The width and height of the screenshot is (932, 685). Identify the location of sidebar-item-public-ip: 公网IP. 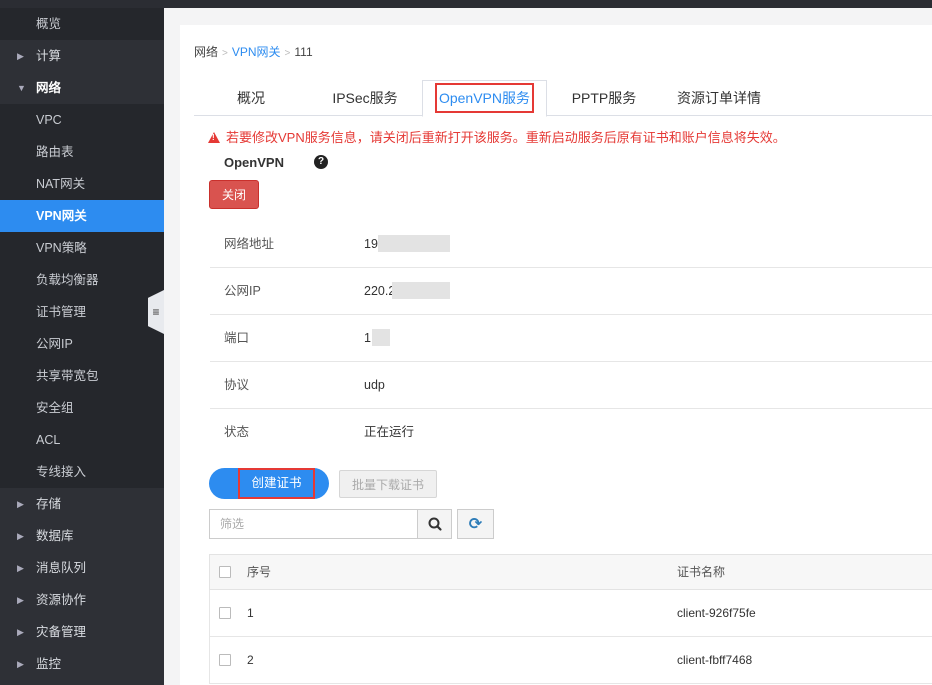
(82, 344).